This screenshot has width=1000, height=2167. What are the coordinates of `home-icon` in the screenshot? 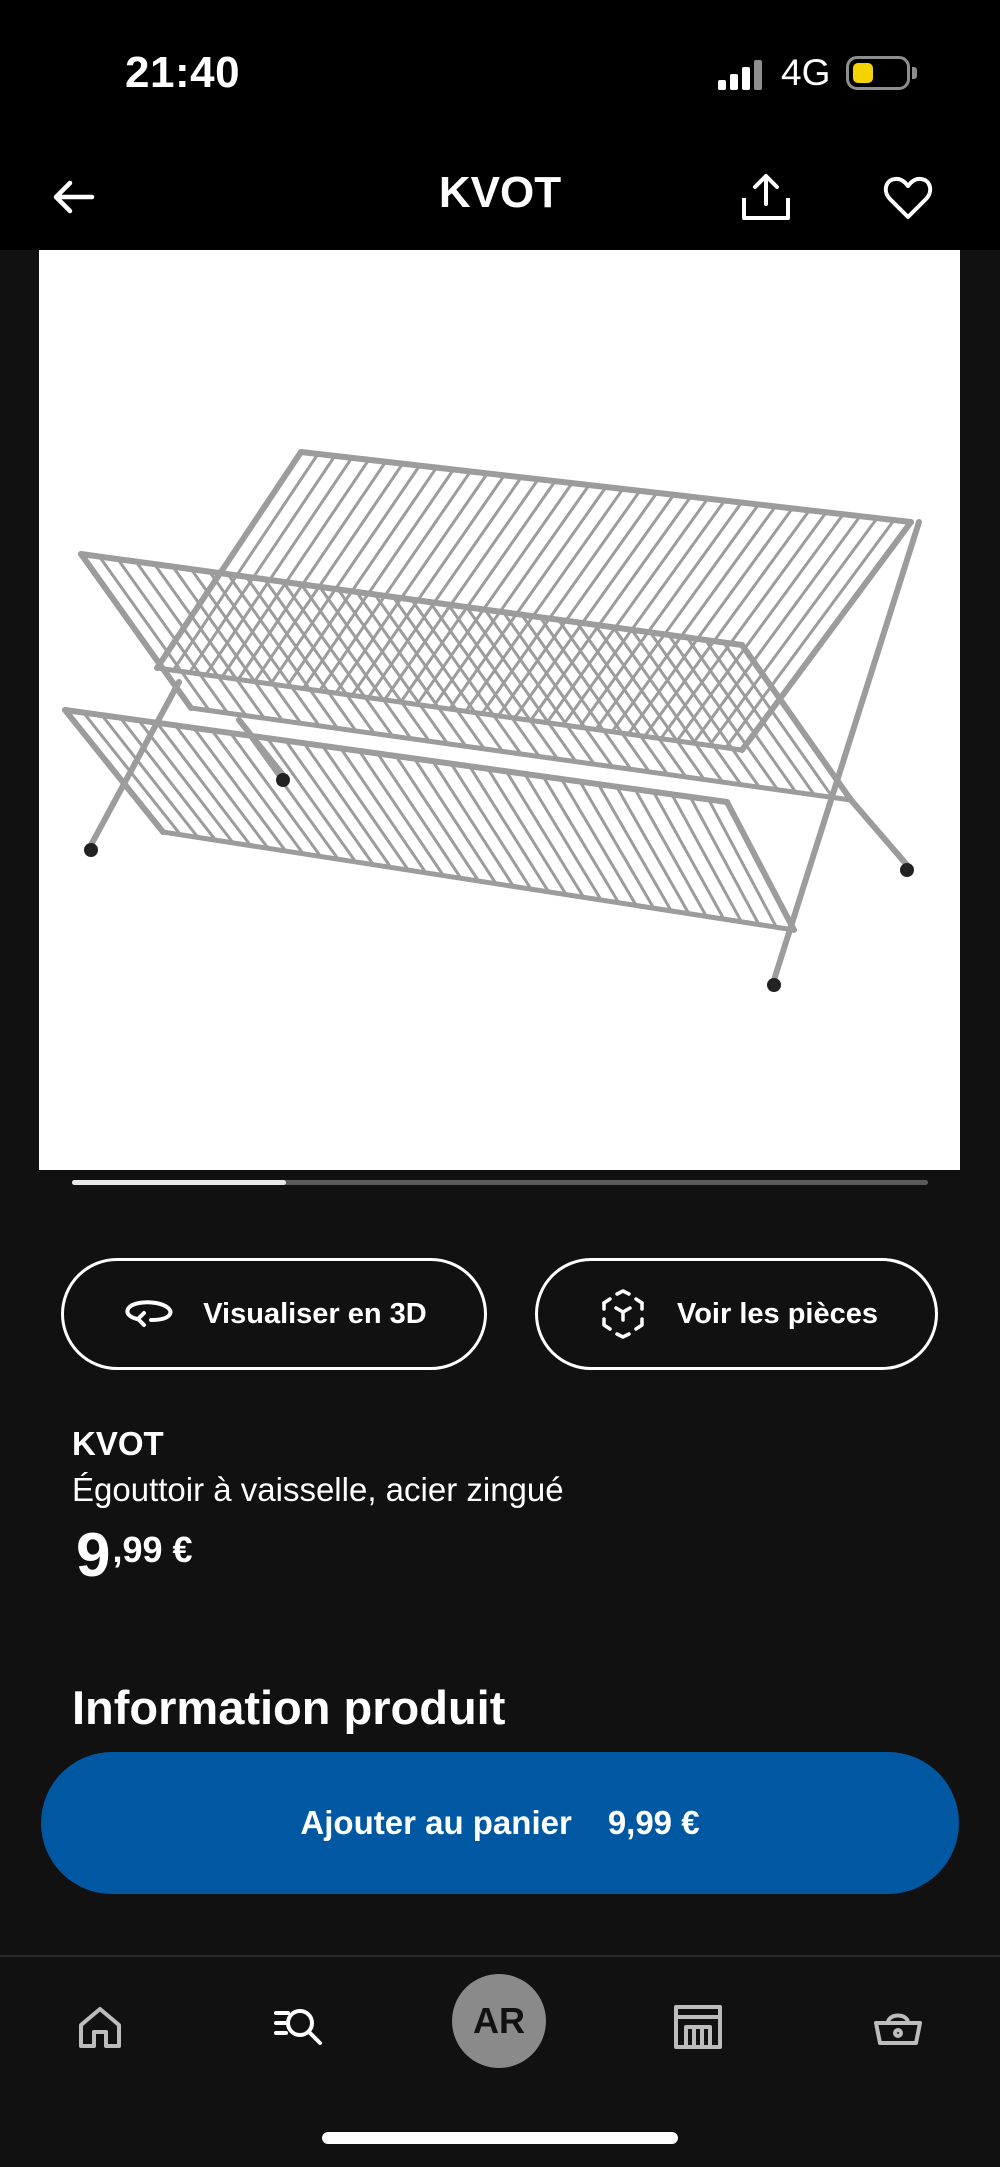 It's located at (100, 2027).